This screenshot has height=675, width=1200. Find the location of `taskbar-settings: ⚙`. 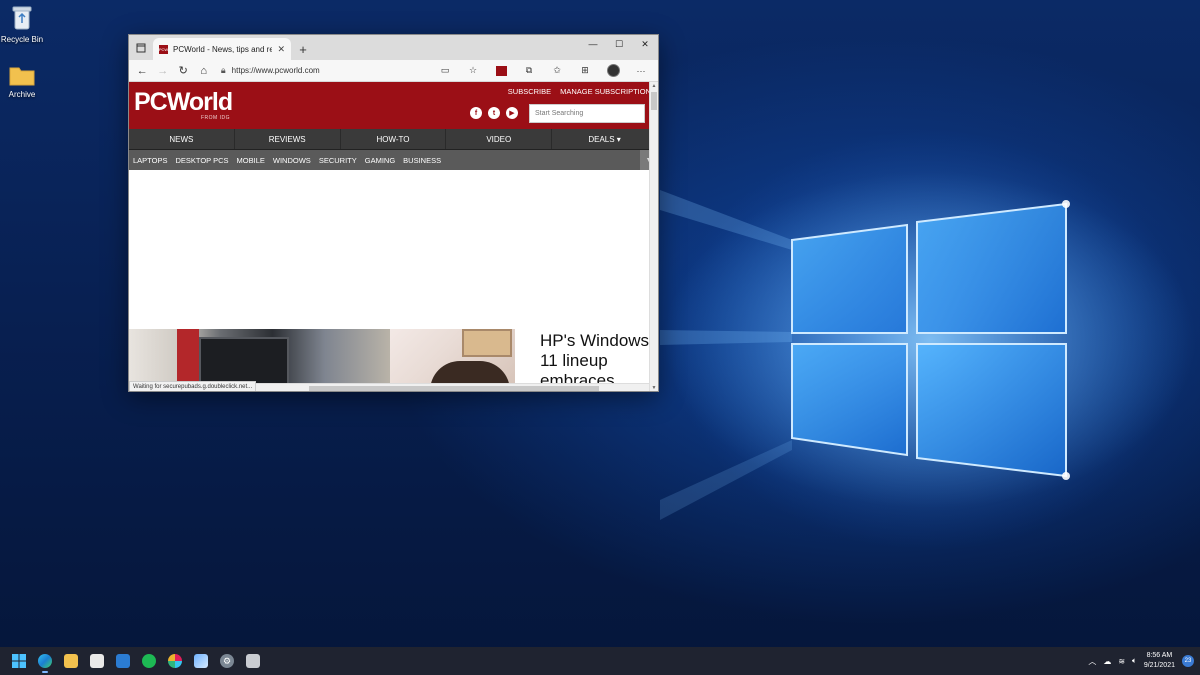

taskbar-settings: ⚙ is located at coordinates (227, 661).